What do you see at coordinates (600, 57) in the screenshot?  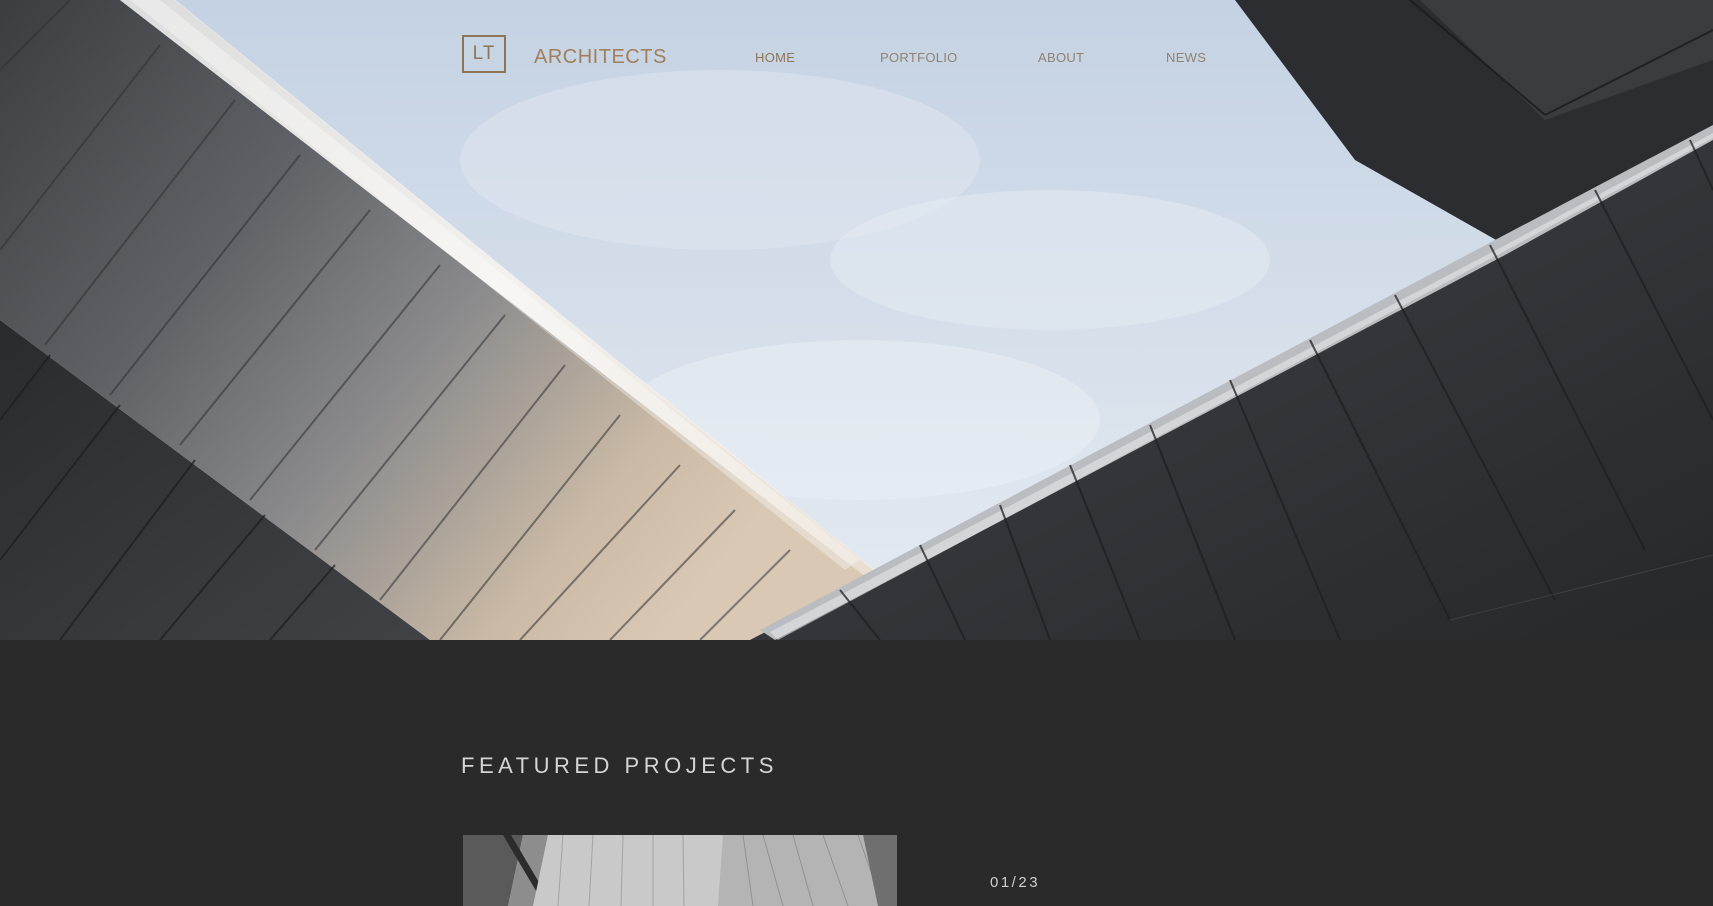 I see `logo-wordmark: ARCHITECTS` at bounding box center [600, 57].